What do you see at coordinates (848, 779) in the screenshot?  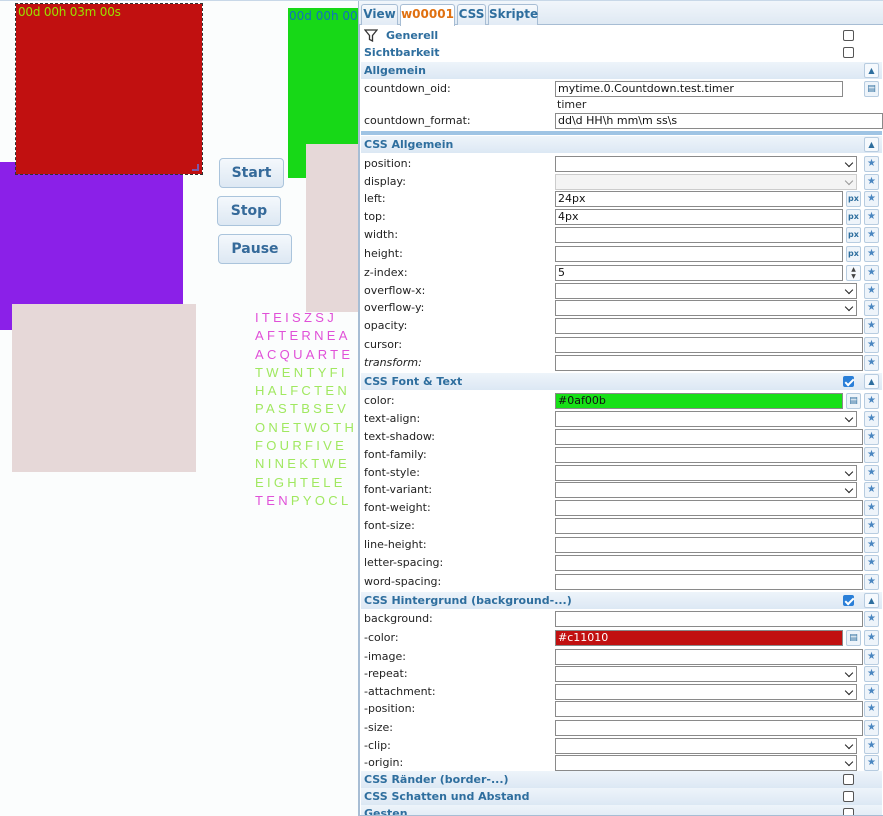 I see `css-border-checkbox` at bounding box center [848, 779].